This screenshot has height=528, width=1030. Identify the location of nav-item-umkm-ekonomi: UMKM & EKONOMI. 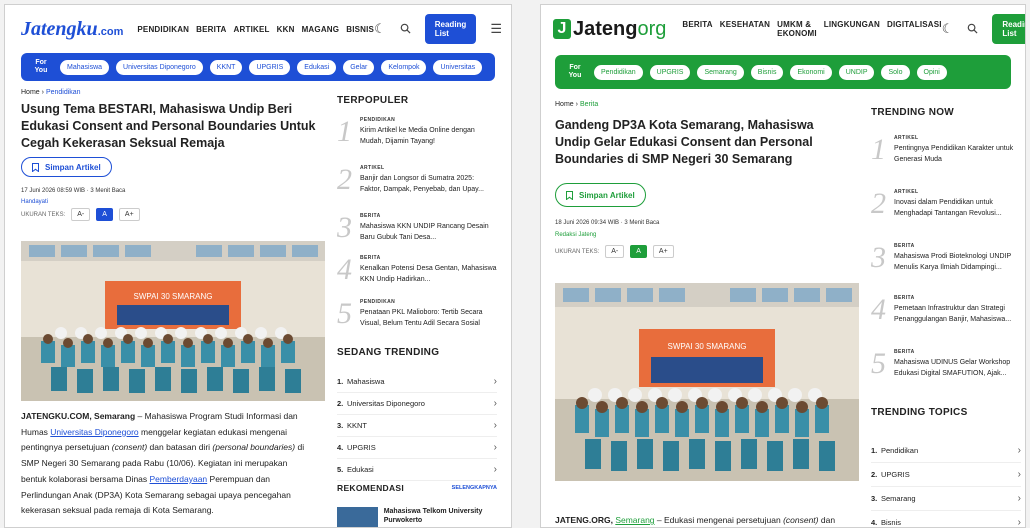
(797, 29).